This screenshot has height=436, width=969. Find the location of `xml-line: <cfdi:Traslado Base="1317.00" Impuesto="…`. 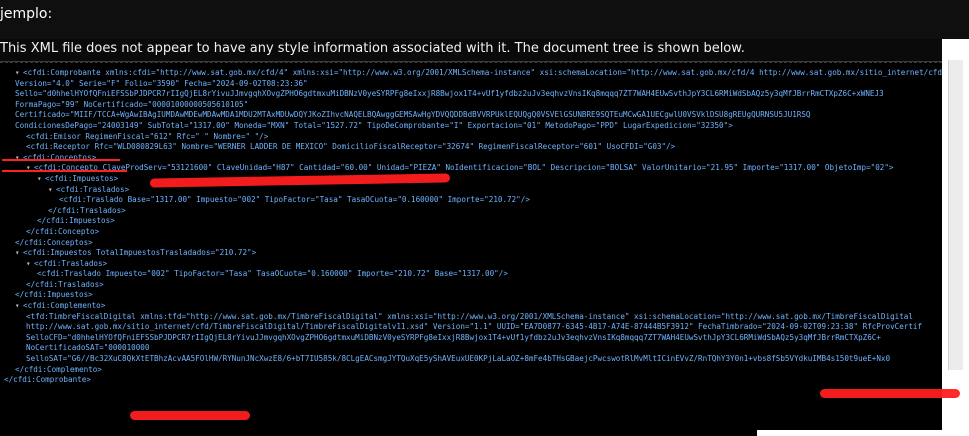

xml-line: <cfdi:Traslado Base="1317.00" Impuesto="… is located at coordinates (471, 200).